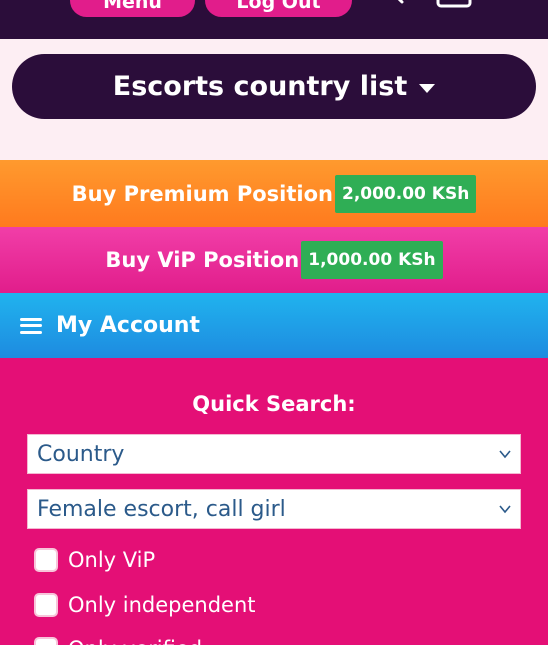  I want to click on my-account-bar: My Account, so click(274, 325).